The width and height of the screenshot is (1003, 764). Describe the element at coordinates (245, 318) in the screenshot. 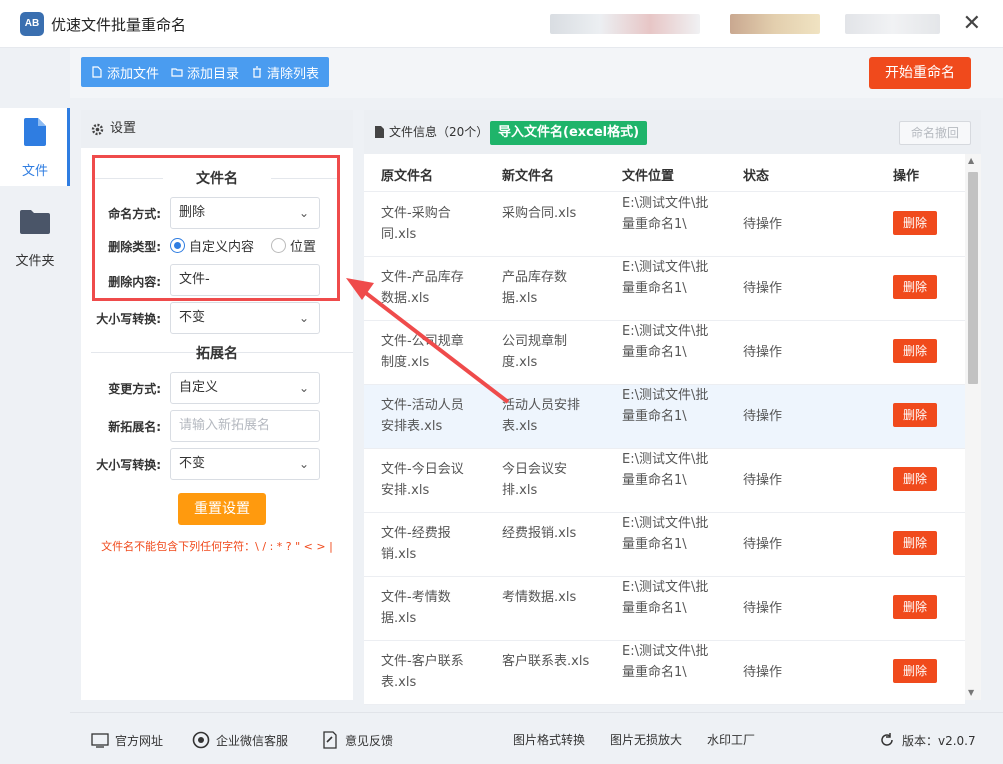

I see `case-convert-select: 不变 ⌄` at that location.